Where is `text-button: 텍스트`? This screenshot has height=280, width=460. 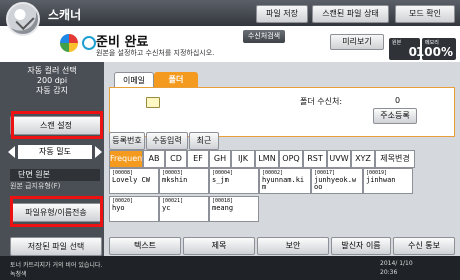
text-button: 텍스트 is located at coordinates (145, 246).